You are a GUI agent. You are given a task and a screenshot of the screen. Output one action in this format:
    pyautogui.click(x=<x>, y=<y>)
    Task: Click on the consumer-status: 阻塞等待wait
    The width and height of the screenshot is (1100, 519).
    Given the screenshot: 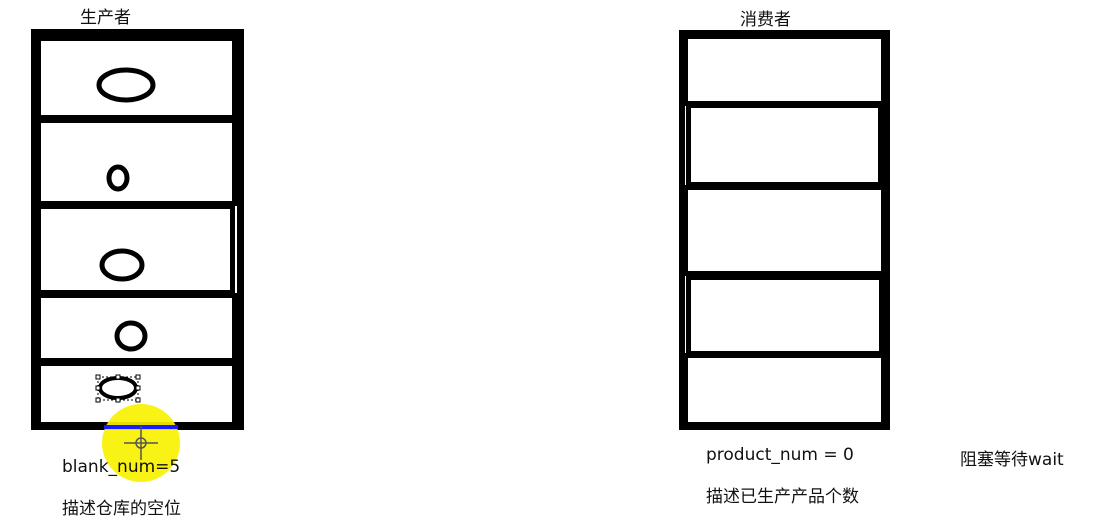 What is the action you would take?
    pyautogui.click(x=1012, y=460)
    